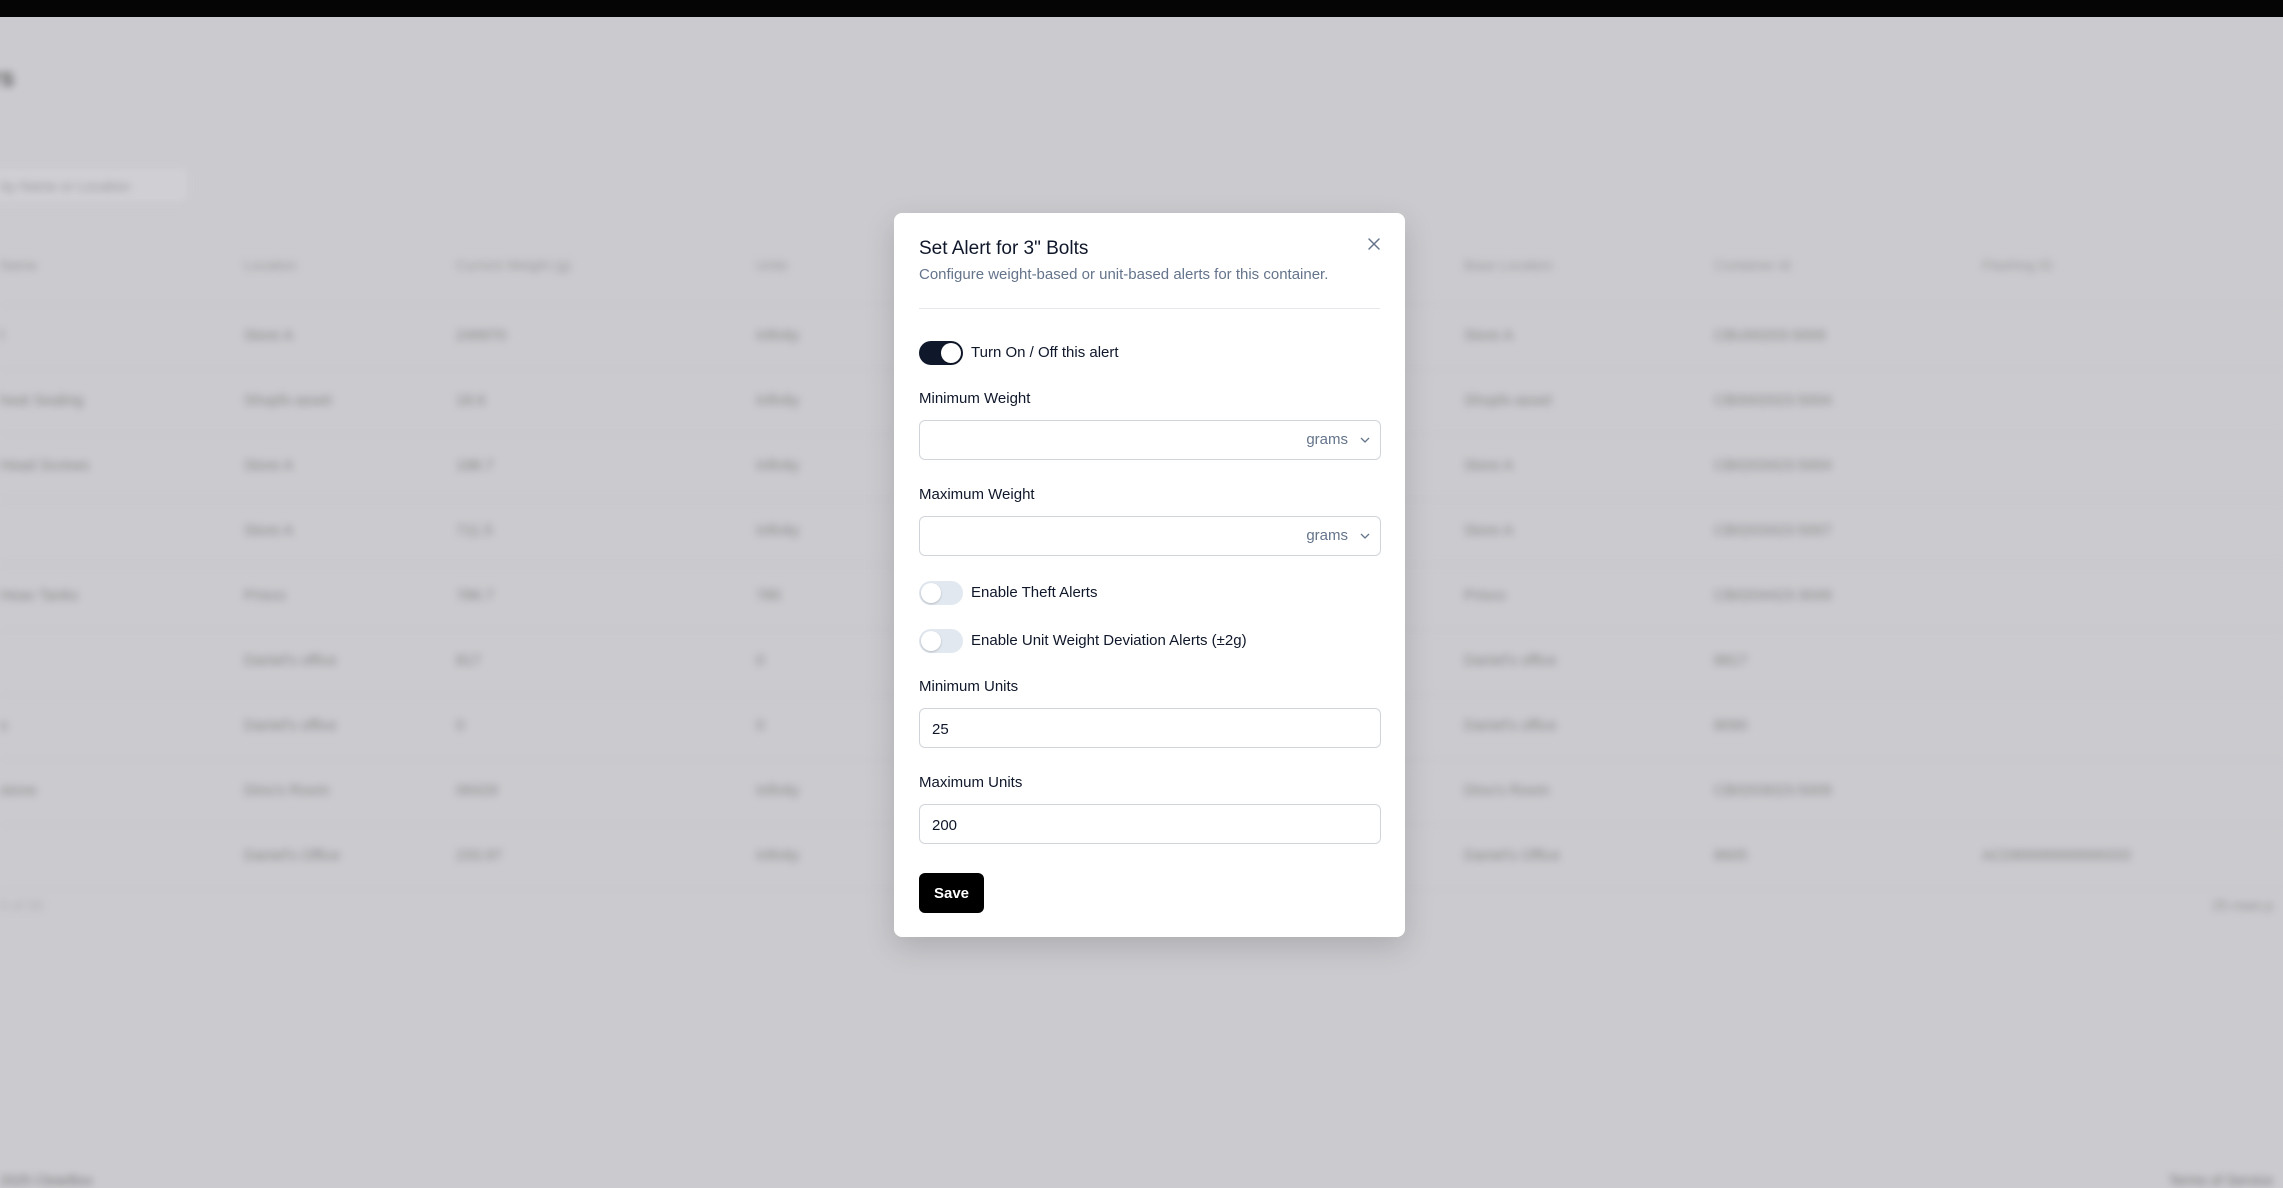  I want to click on table-cell: 06429, so click(477, 790).